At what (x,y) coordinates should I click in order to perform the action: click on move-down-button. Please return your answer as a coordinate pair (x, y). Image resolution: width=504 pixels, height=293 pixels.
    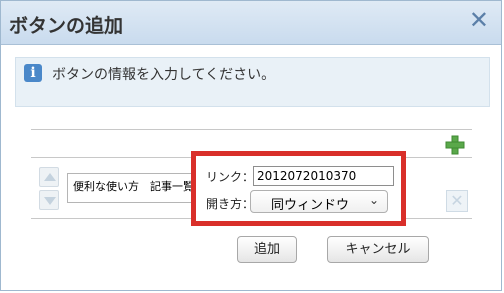
    Looking at the image, I should click on (49, 200).